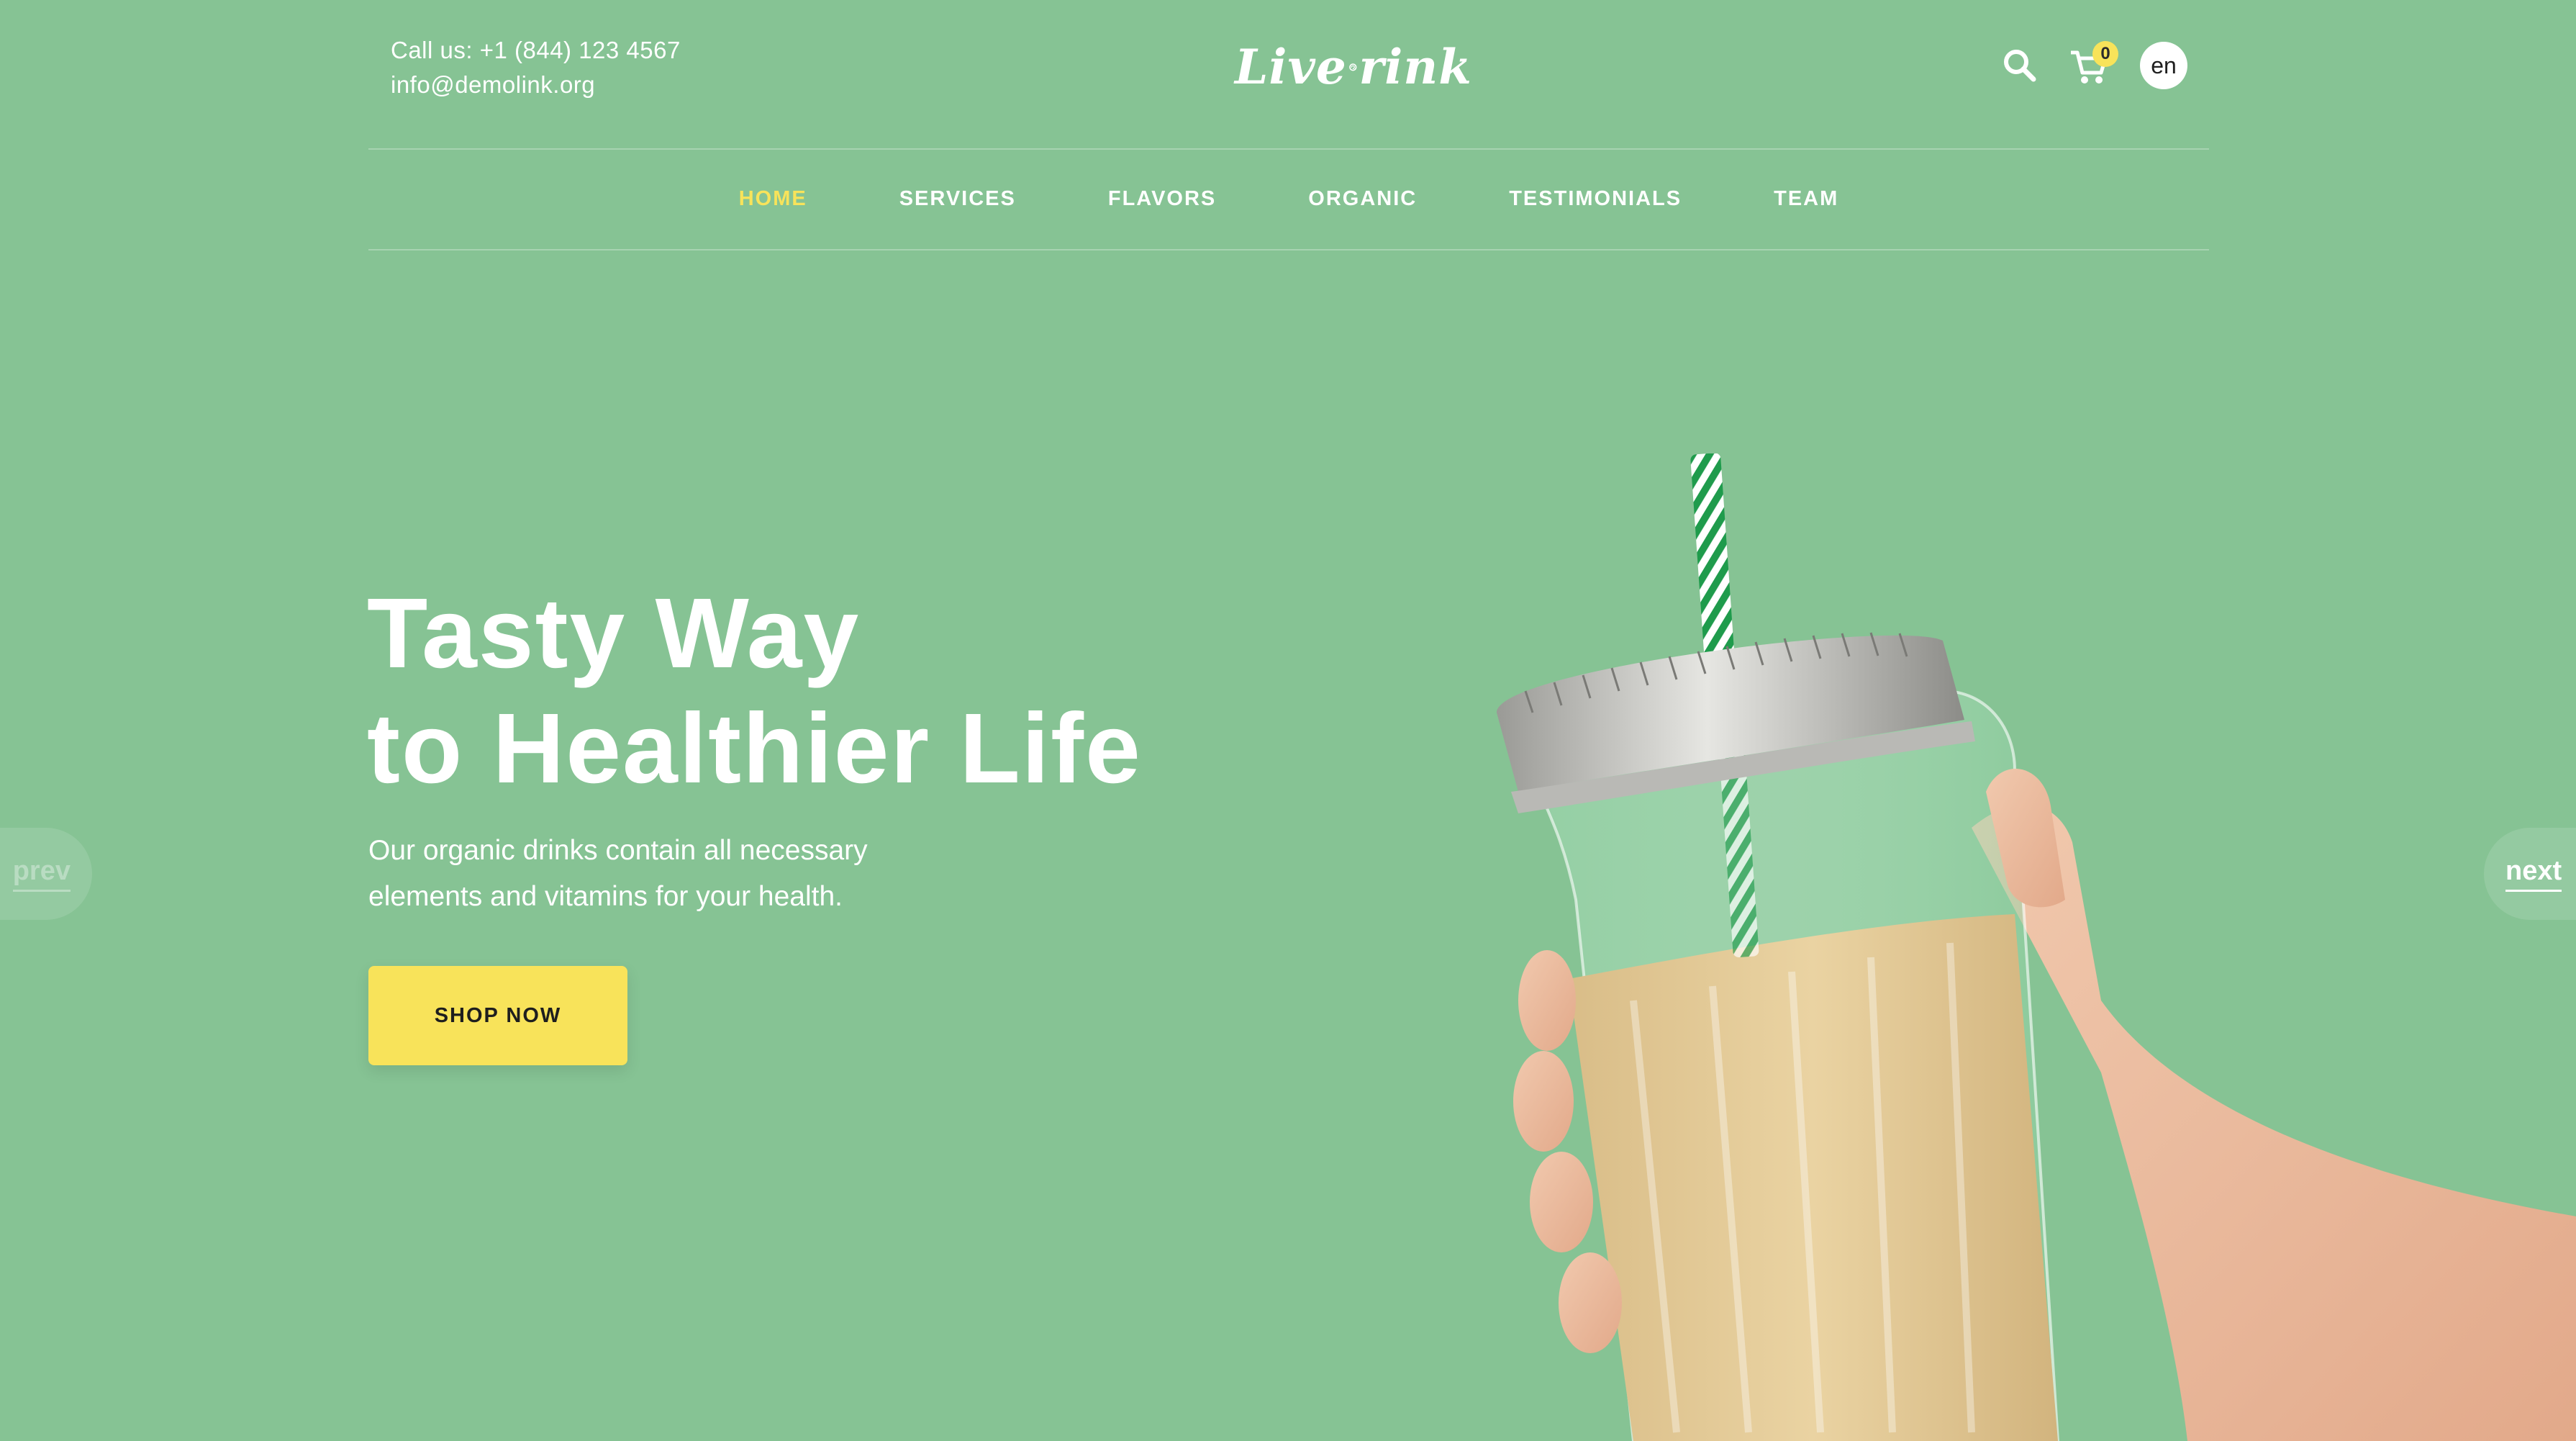 This screenshot has height=1441, width=2576. Describe the element at coordinates (536, 85) in the screenshot. I see `email-link: info@demolink.org` at that location.